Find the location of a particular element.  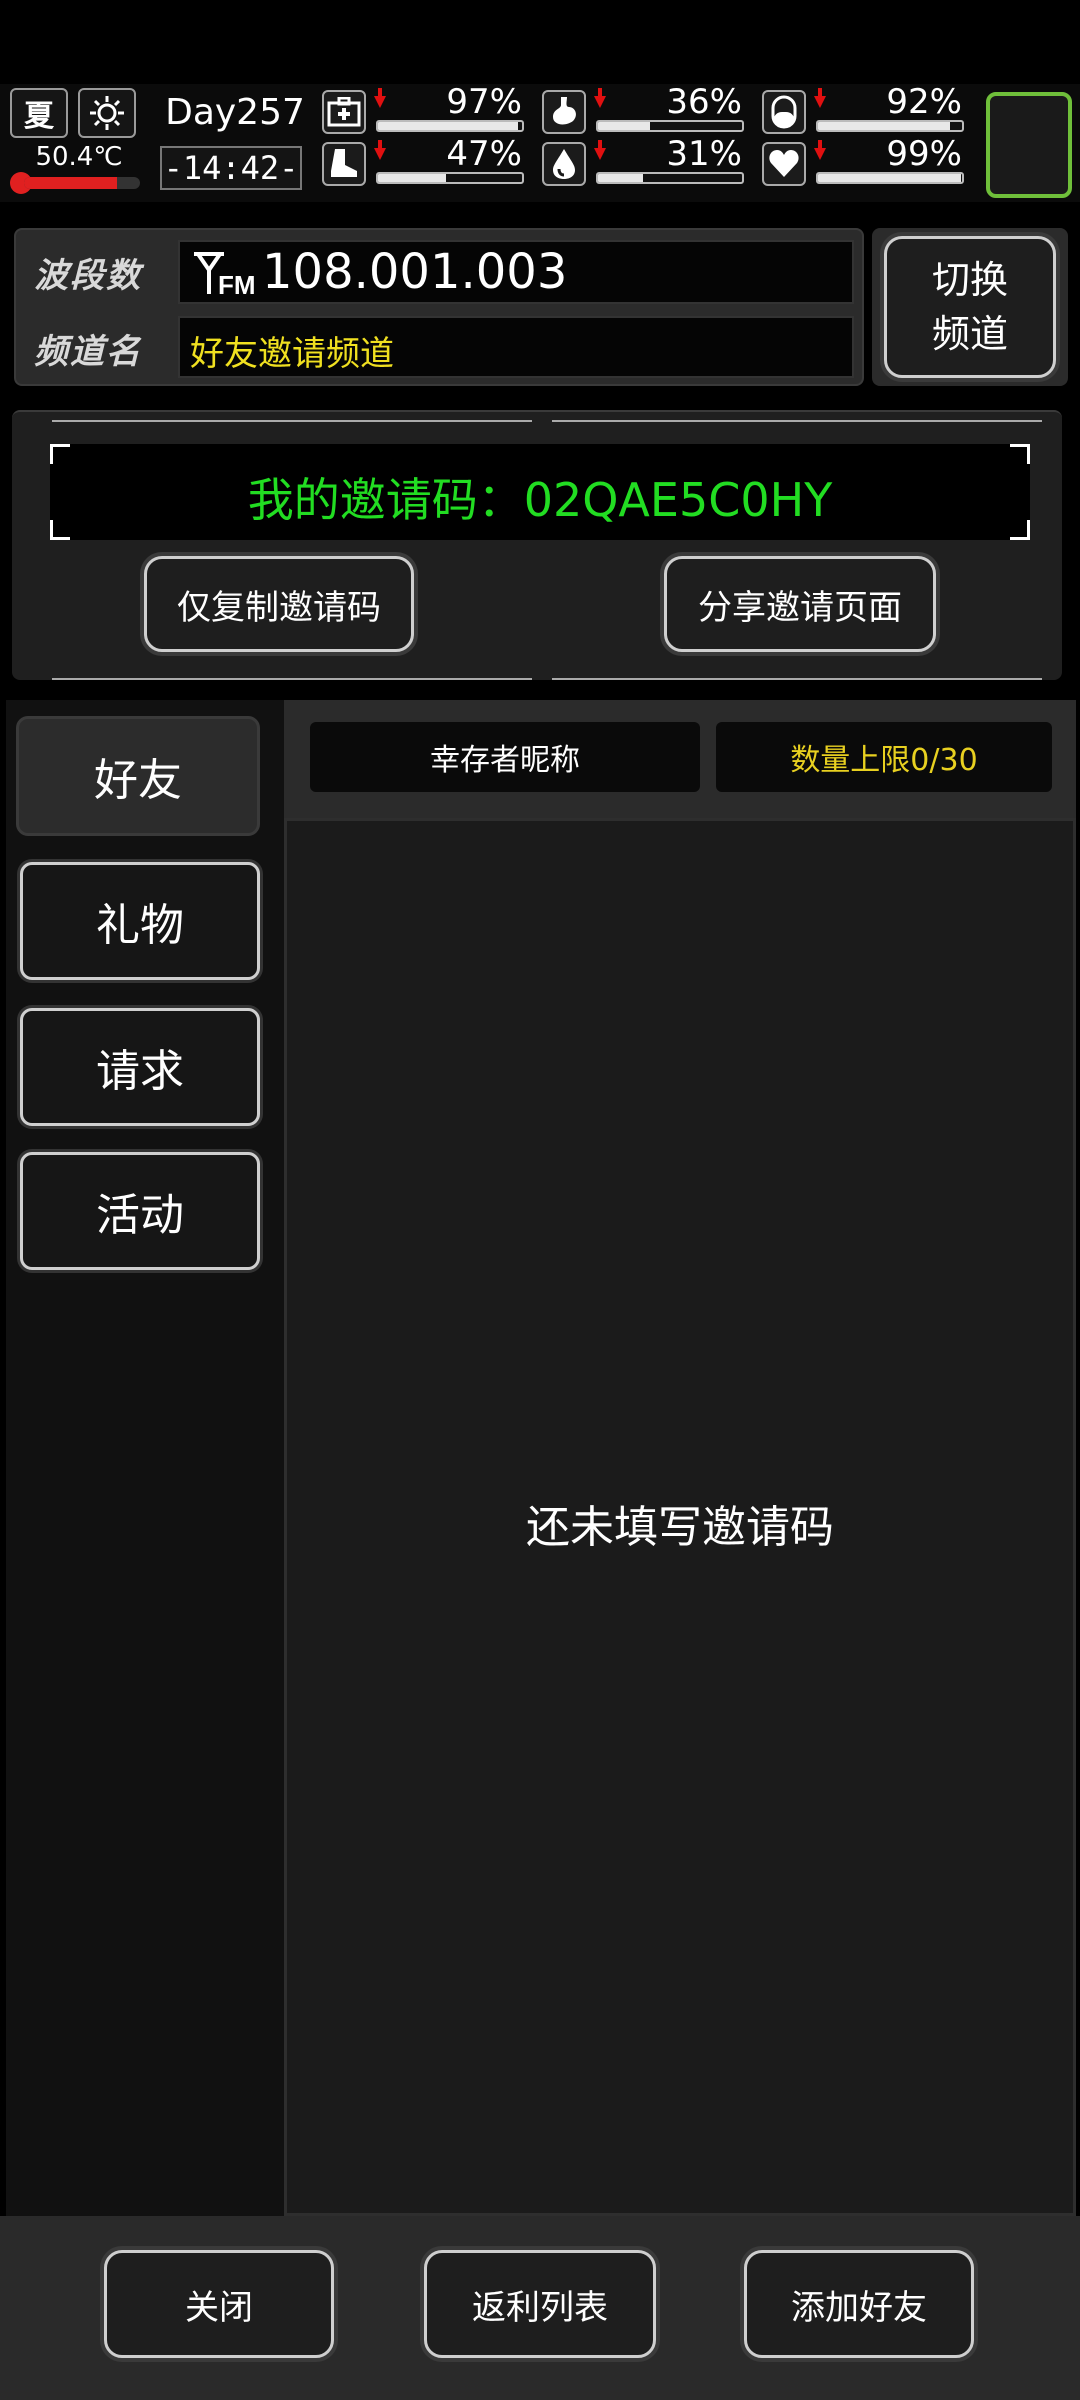

bottom-bar: 关闭 返利列表 添加好友 is located at coordinates (540, 2308).